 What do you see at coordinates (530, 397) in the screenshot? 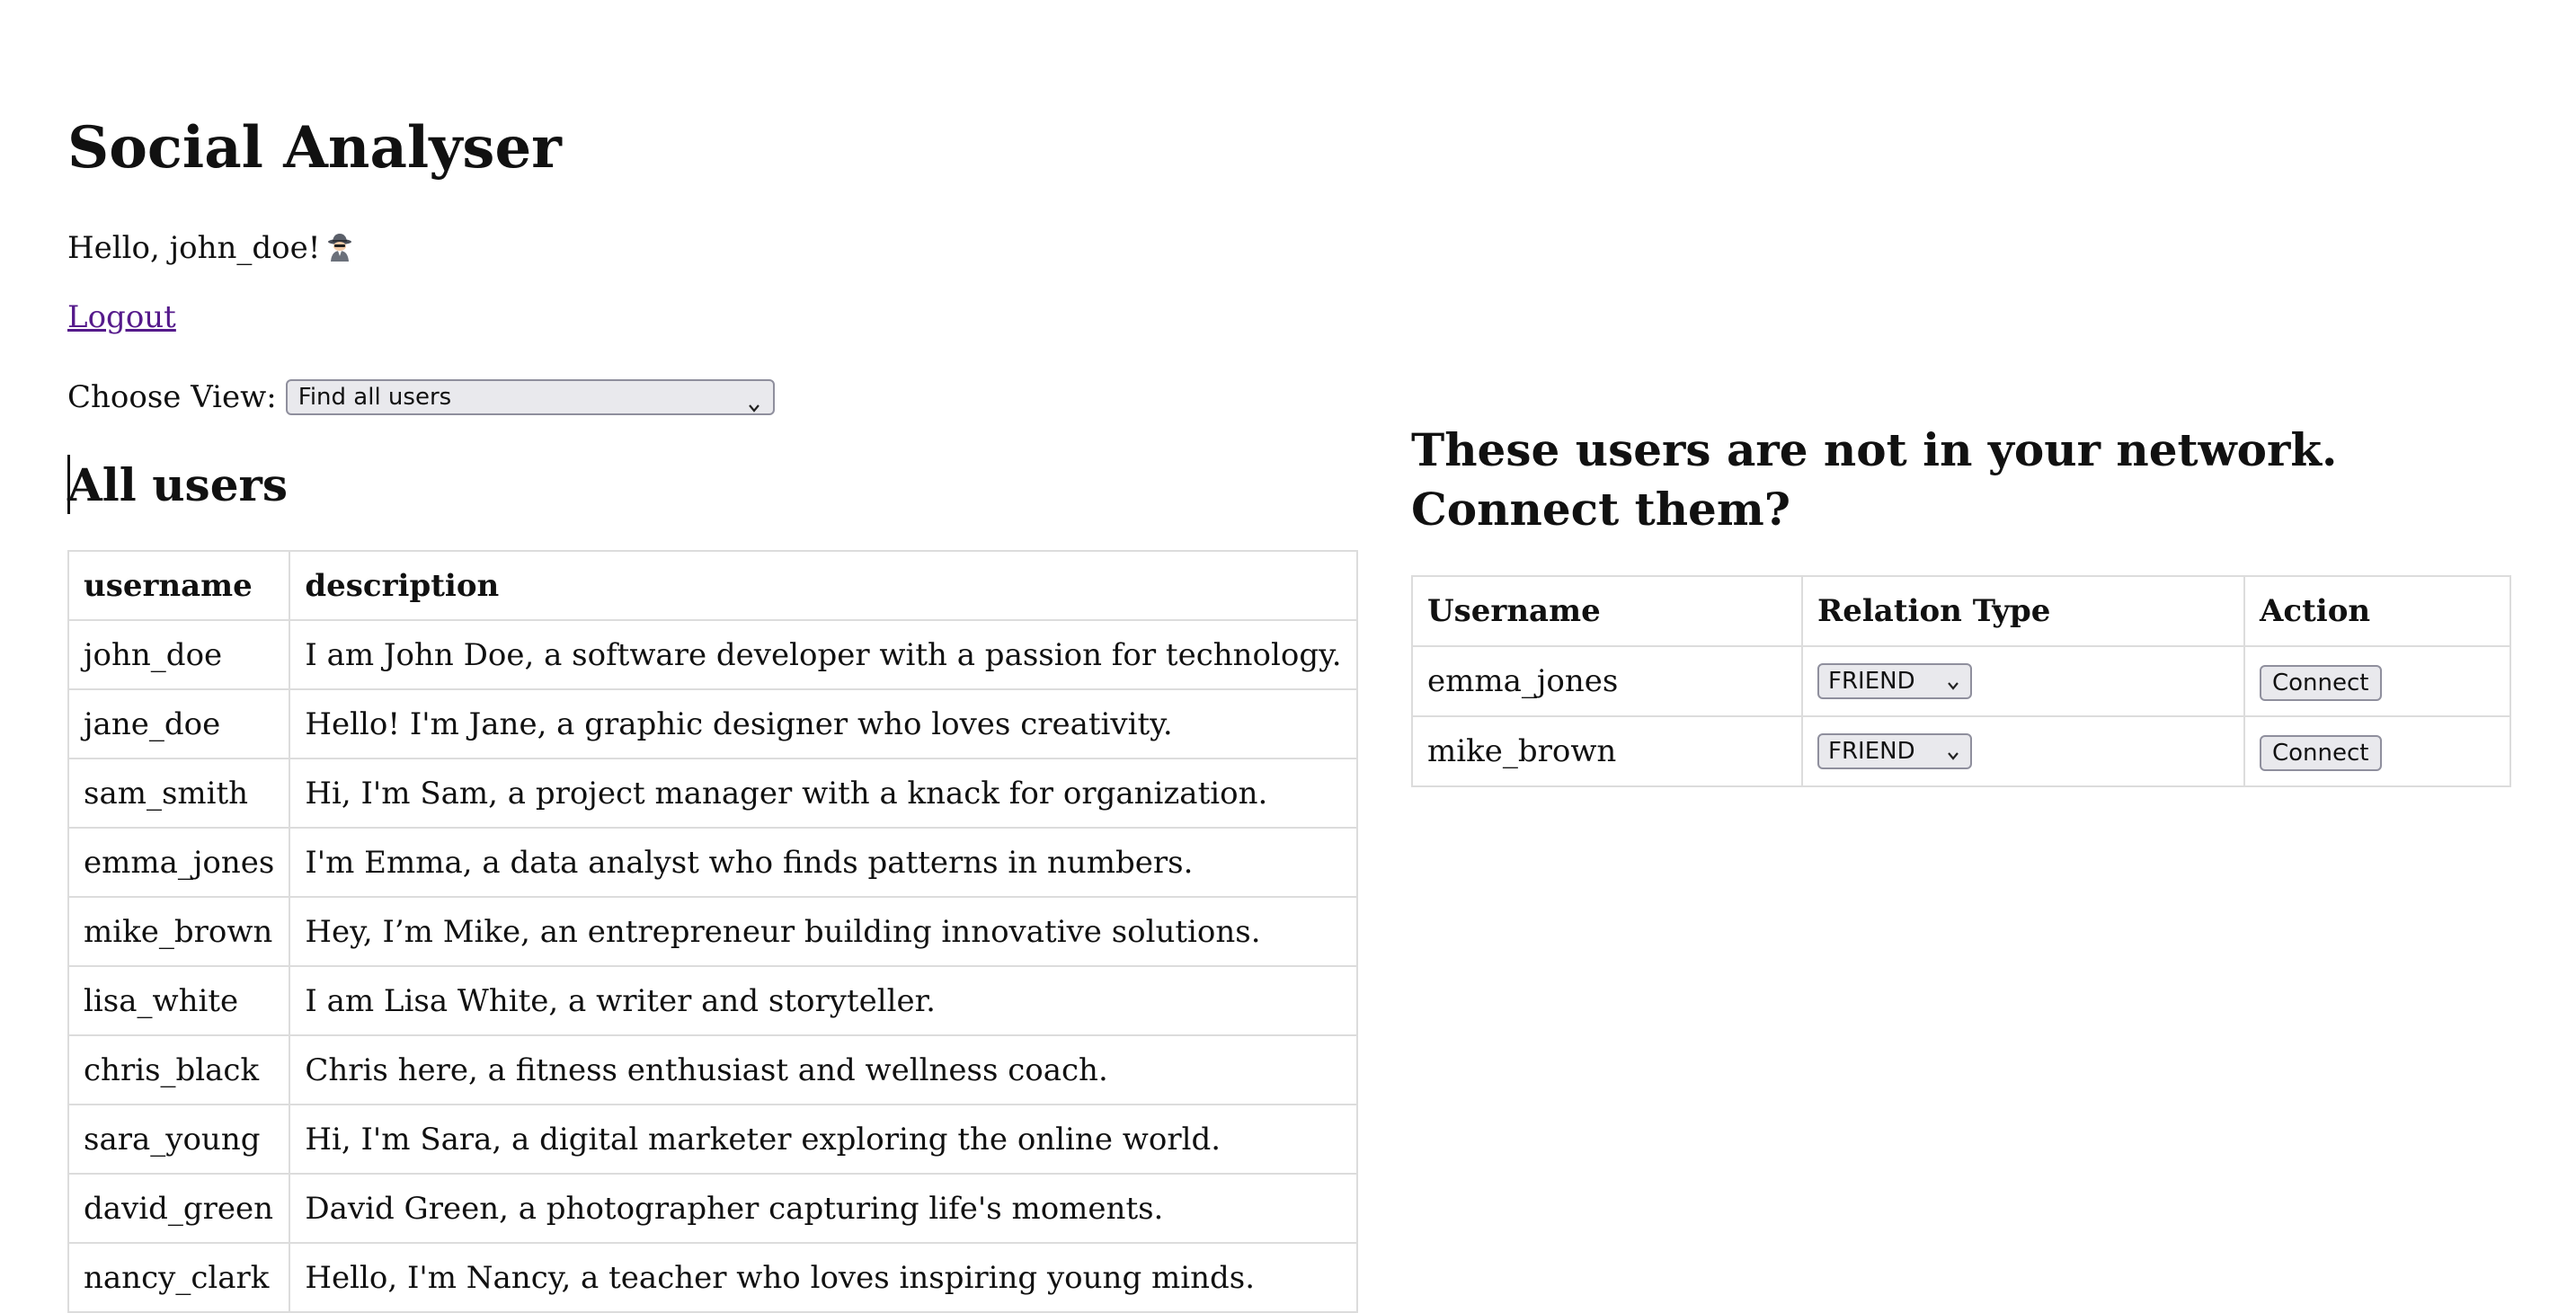
I see `view-select: Find all users` at bounding box center [530, 397].